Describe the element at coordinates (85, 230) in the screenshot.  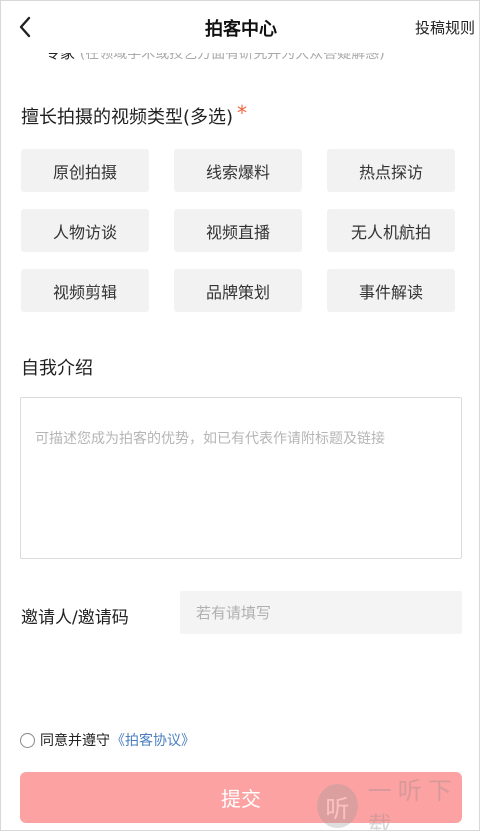
I see `video-type-option: 人物访谈` at that location.